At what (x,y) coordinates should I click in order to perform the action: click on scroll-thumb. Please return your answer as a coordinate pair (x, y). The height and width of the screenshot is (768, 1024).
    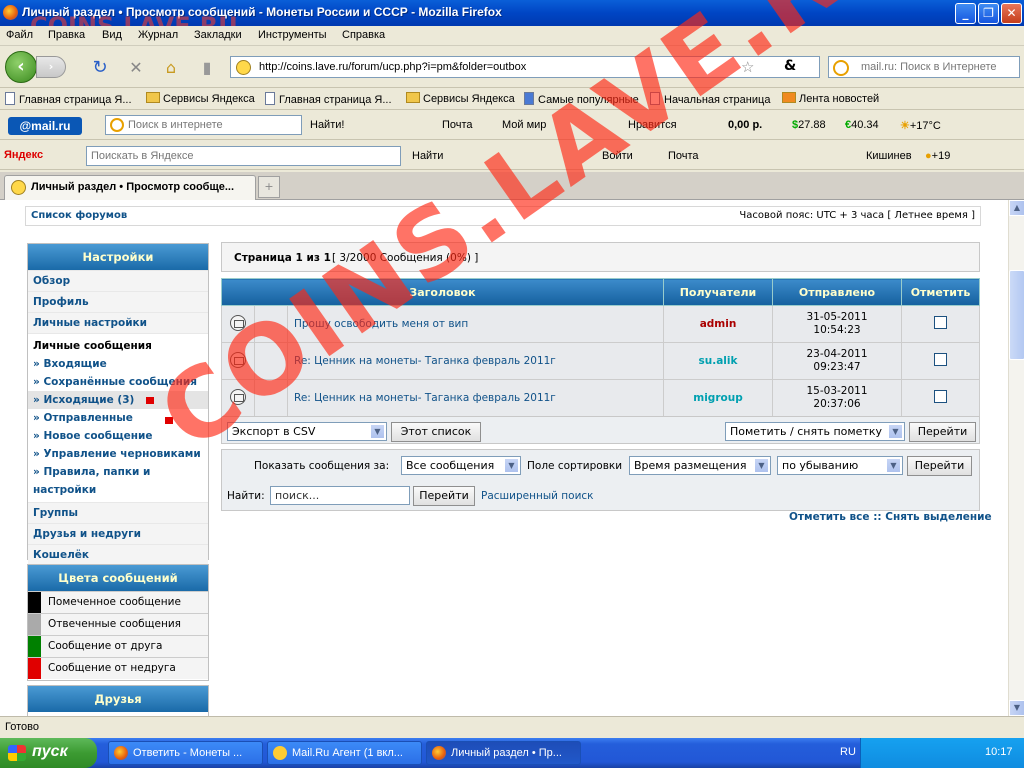
    Looking at the image, I should click on (1016, 315).